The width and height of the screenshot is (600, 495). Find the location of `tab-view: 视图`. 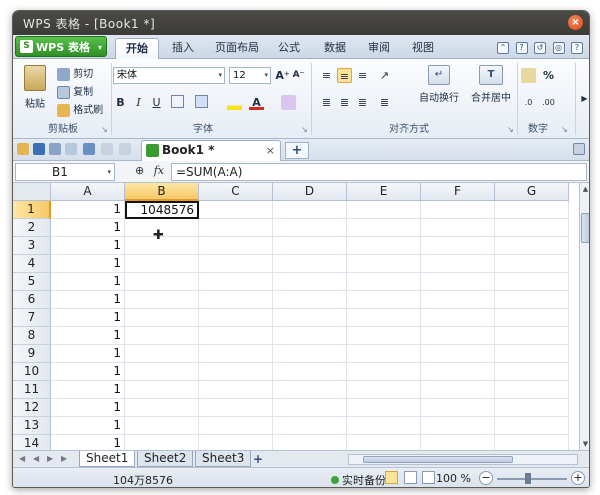

tab-view: 视图 is located at coordinates (423, 48).